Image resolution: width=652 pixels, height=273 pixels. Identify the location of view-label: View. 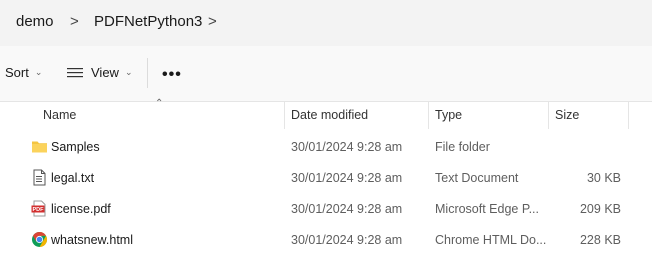
(105, 72).